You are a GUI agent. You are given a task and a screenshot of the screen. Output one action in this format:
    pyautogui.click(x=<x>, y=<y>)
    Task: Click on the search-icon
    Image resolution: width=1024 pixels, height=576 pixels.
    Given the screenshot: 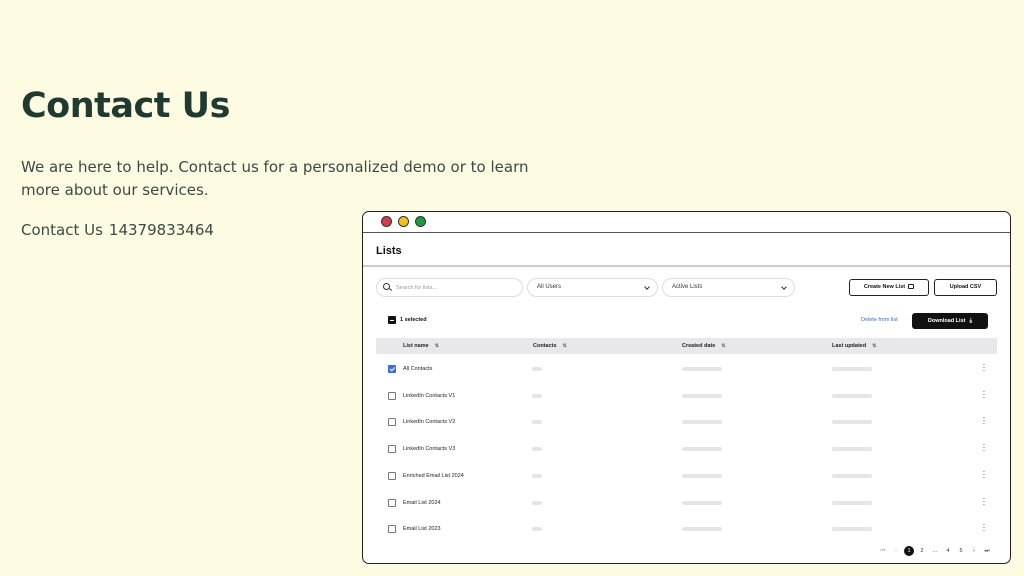 What is the action you would take?
    pyautogui.click(x=386, y=286)
    